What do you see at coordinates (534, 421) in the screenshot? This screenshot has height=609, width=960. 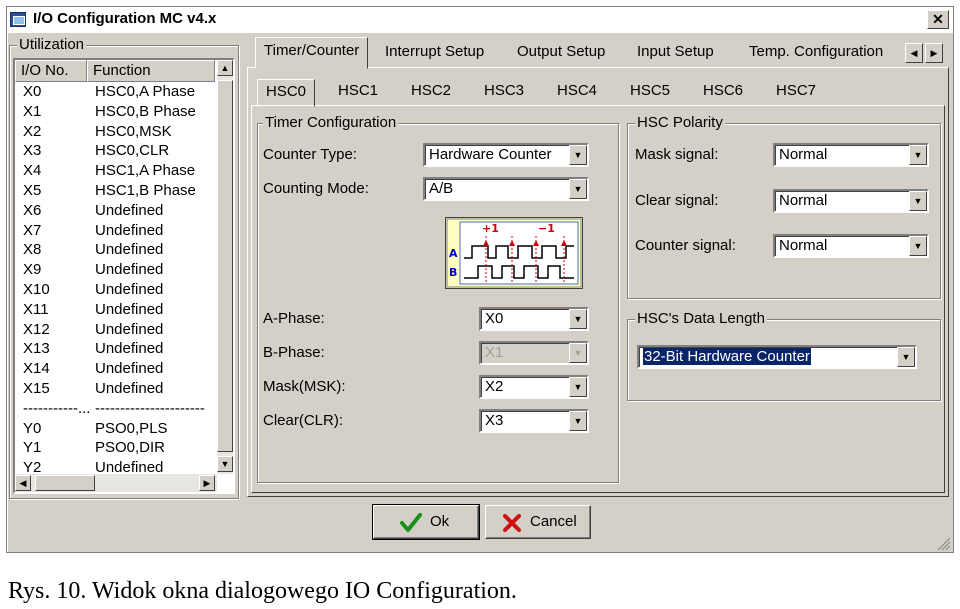 I see `clear-select: X3 ▼` at bounding box center [534, 421].